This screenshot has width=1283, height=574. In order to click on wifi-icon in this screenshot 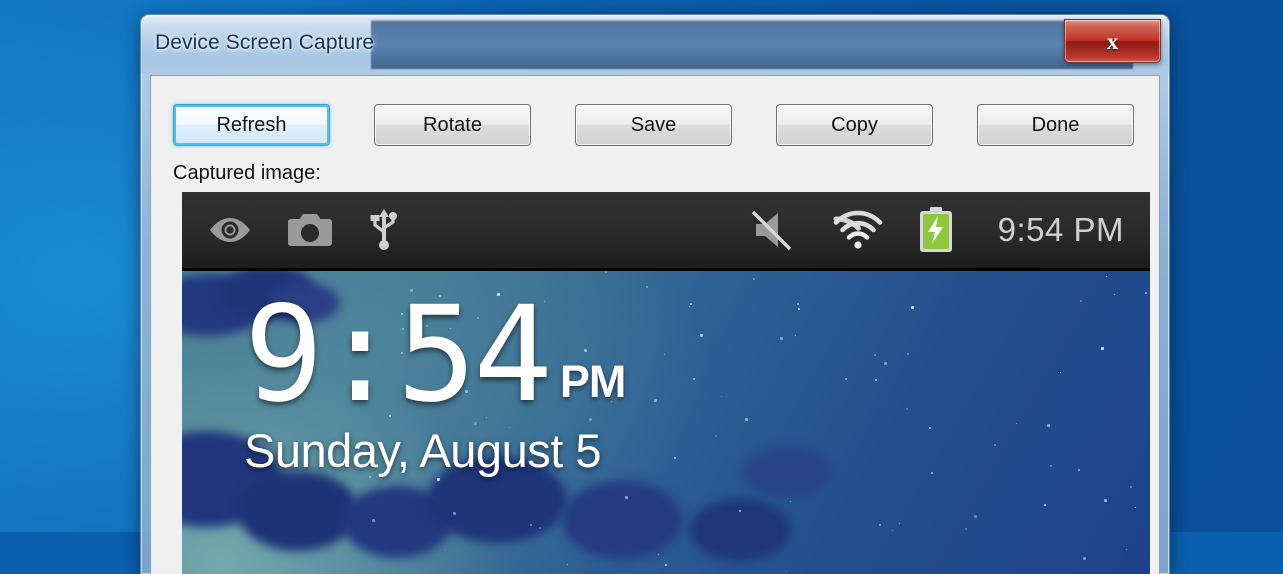, I will do `click(857, 229)`.